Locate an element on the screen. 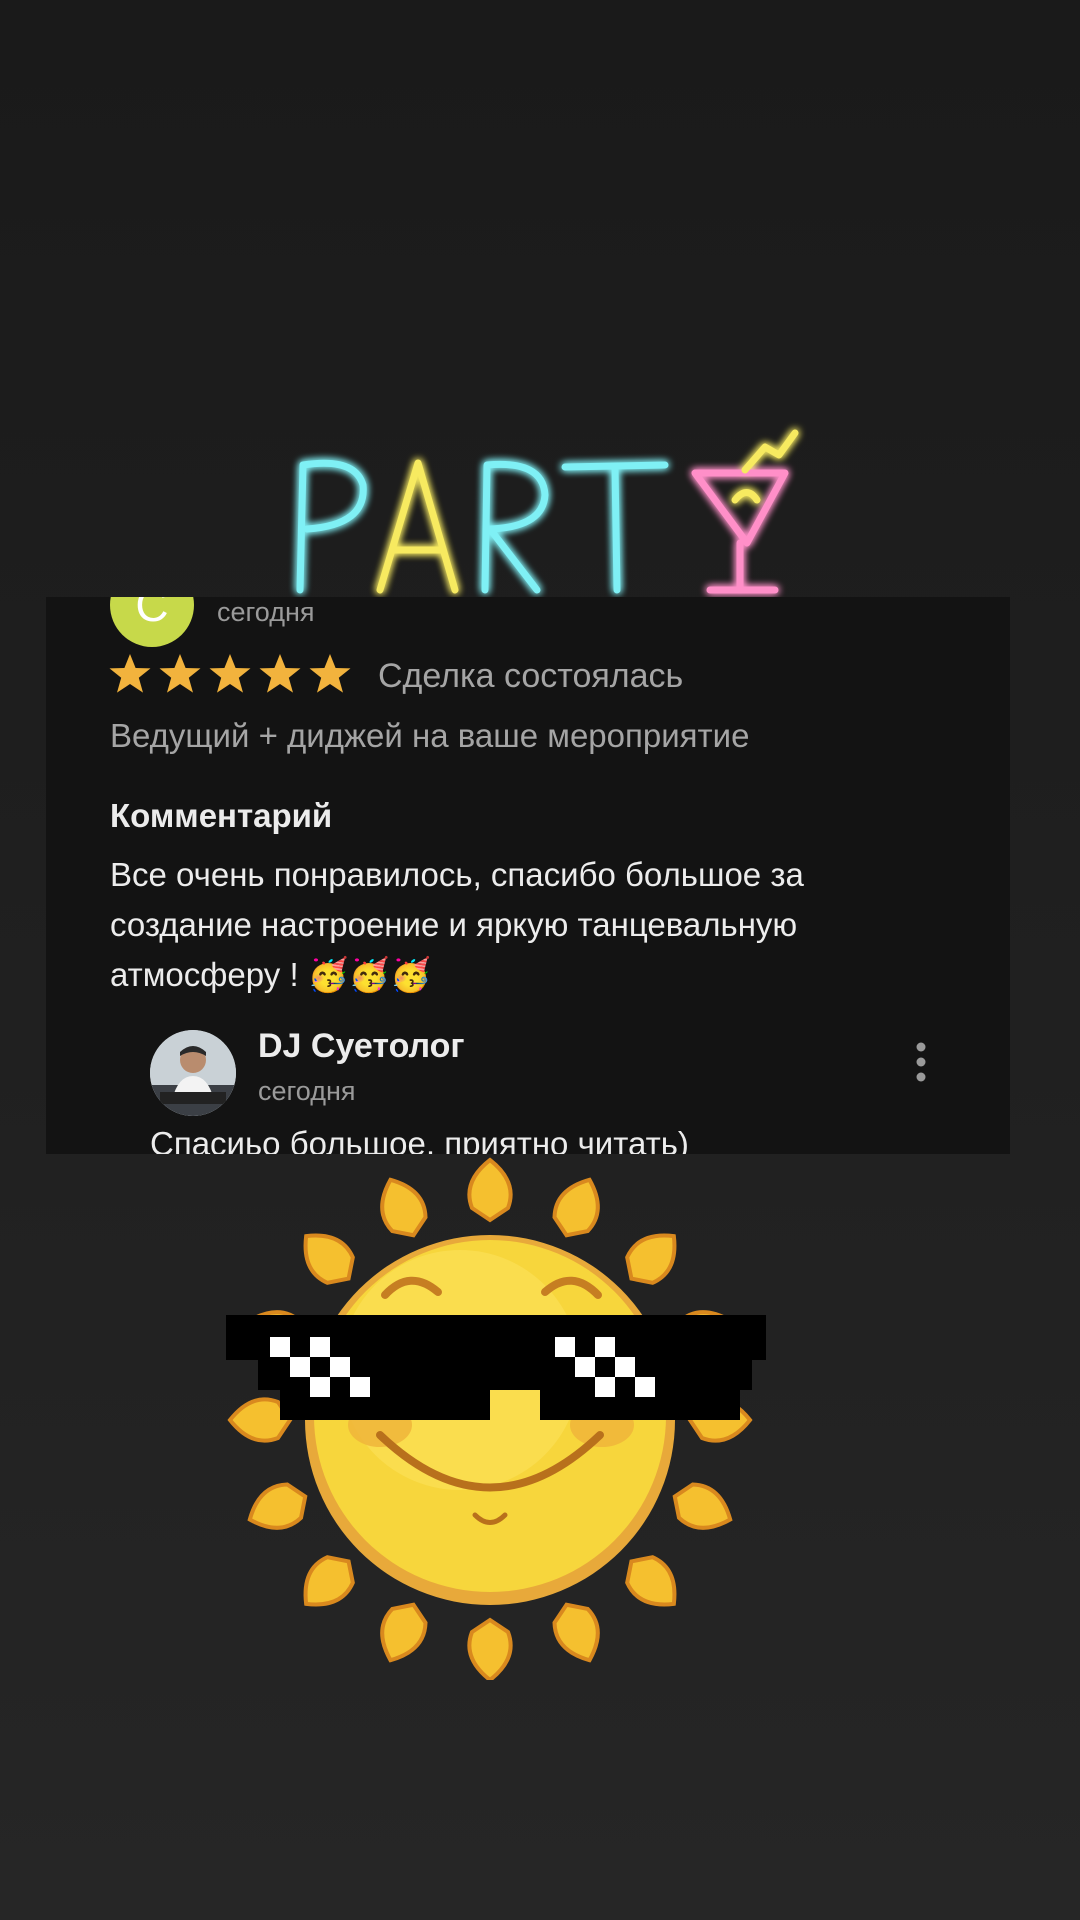 The width and height of the screenshot is (1080, 1920). comment-heading: Комментарий is located at coordinates (221, 815).